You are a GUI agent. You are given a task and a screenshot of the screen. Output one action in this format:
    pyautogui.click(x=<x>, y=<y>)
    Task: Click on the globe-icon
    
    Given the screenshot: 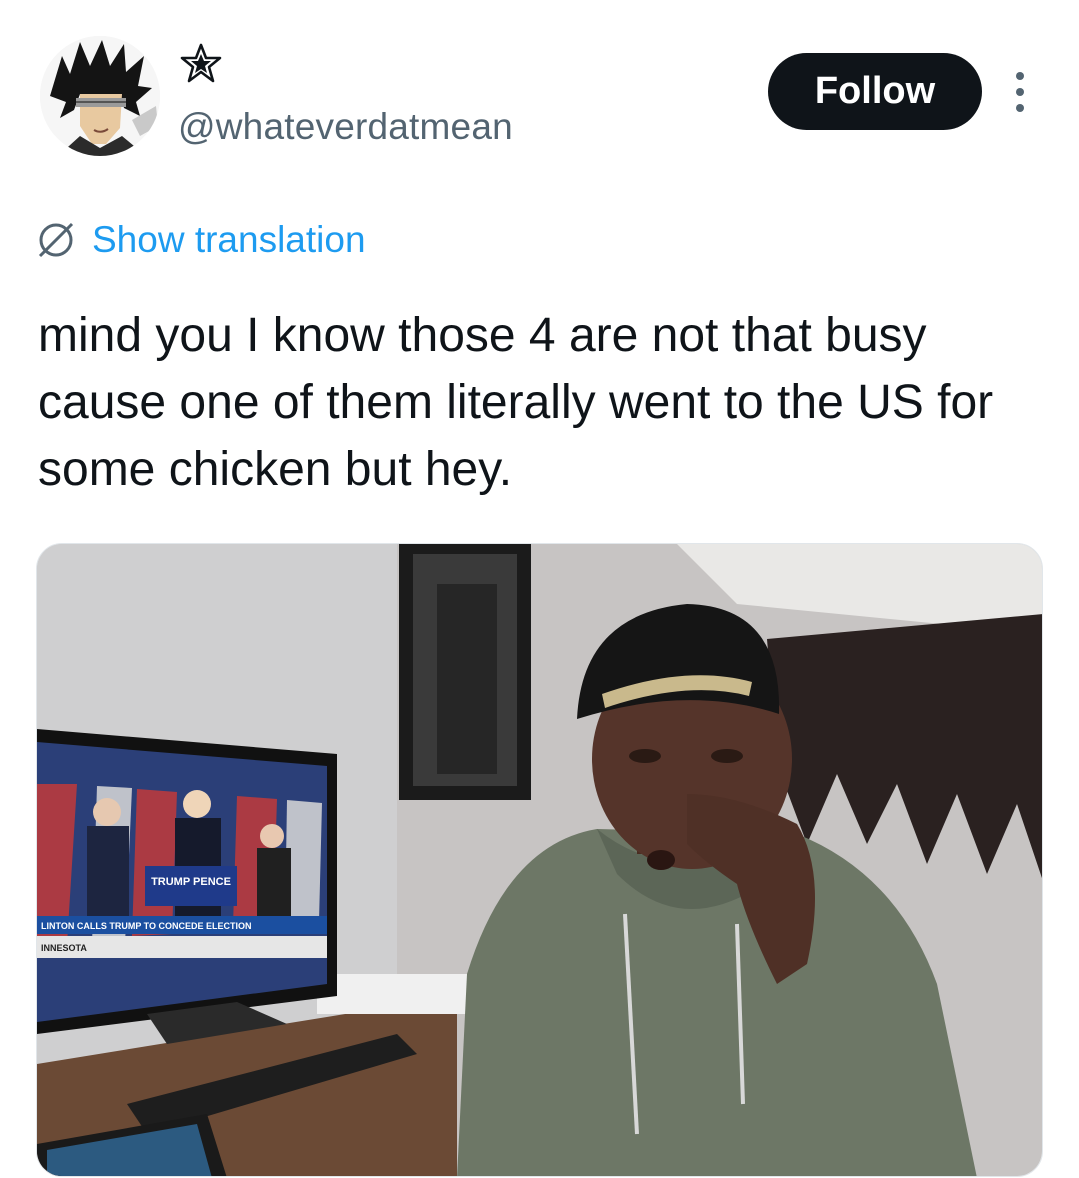 What is the action you would take?
    pyautogui.click(x=56, y=240)
    